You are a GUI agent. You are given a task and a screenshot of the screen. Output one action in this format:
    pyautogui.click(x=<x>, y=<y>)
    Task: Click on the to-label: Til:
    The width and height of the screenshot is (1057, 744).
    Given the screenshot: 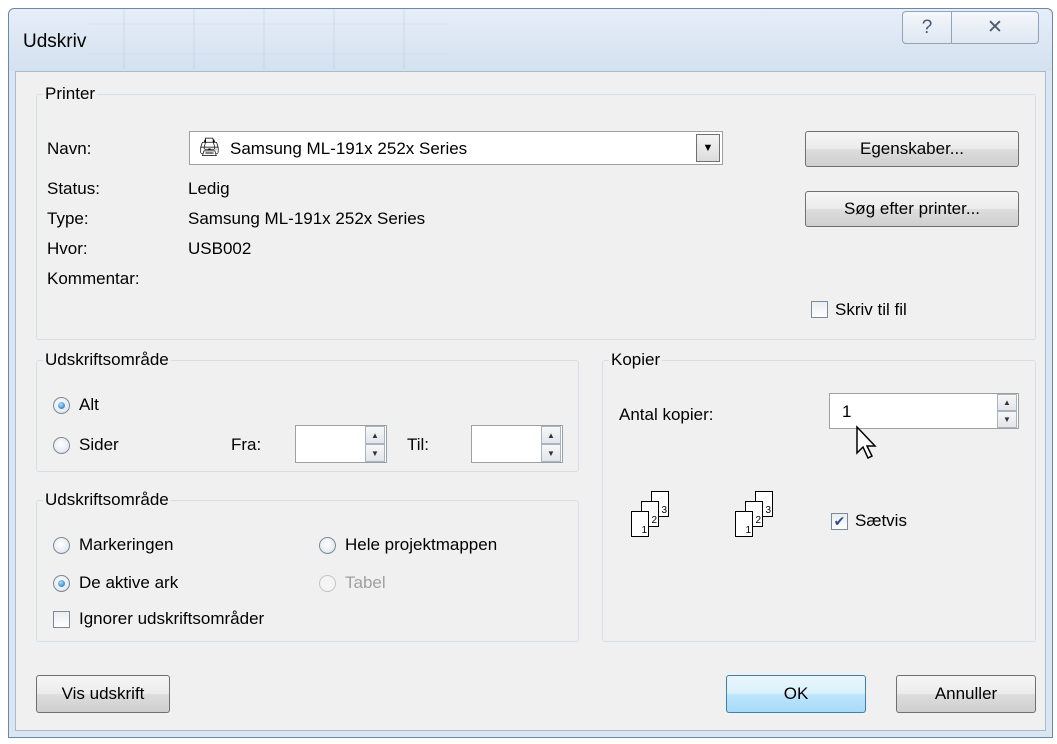 What is the action you would take?
    pyautogui.click(x=418, y=444)
    